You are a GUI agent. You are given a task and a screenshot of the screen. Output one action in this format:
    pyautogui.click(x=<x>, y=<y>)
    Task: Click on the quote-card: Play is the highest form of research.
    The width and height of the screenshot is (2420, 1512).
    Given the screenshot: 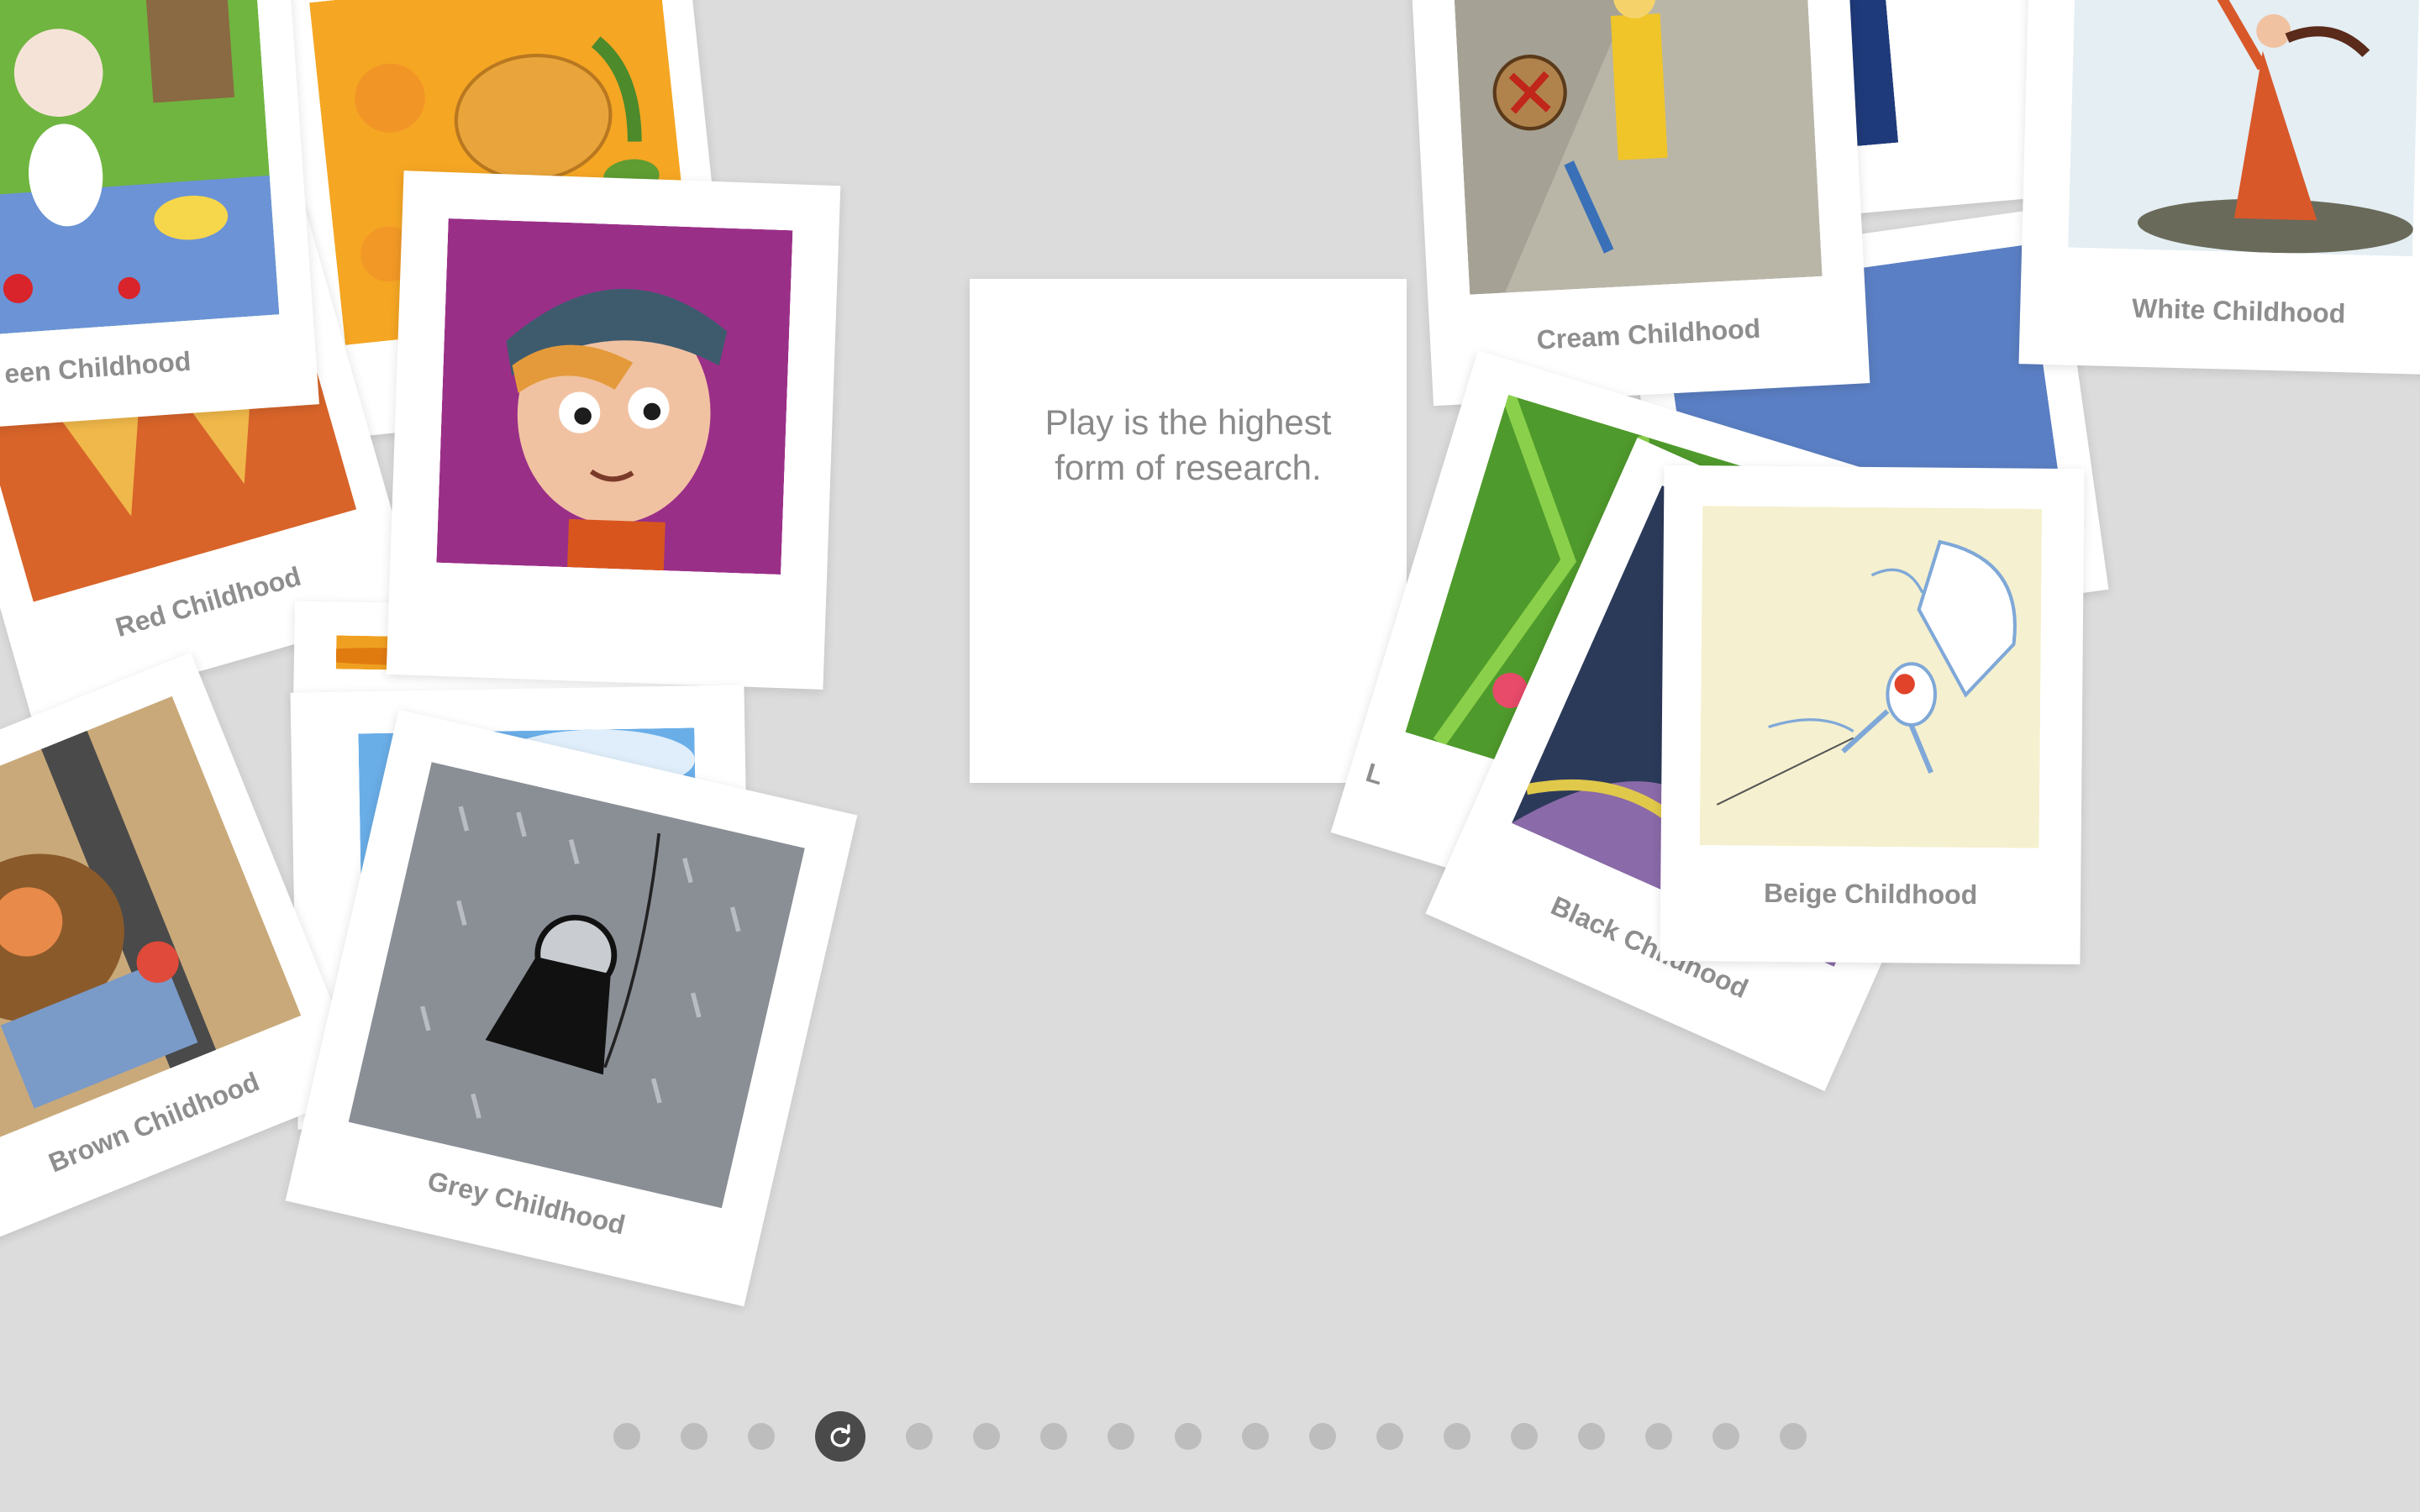 What is the action you would take?
    pyautogui.click(x=1188, y=531)
    